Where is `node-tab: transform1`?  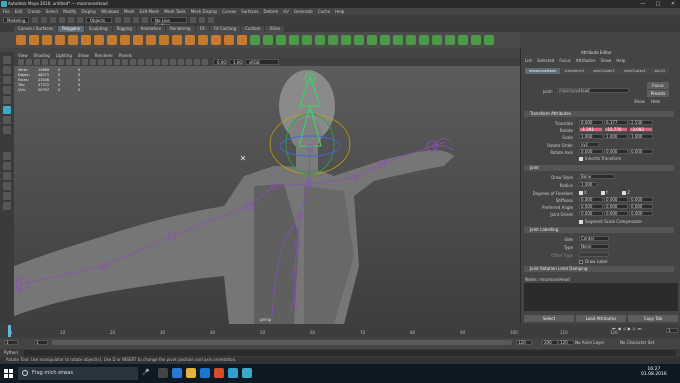 node-tab: transform1 is located at coordinates (574, 71).